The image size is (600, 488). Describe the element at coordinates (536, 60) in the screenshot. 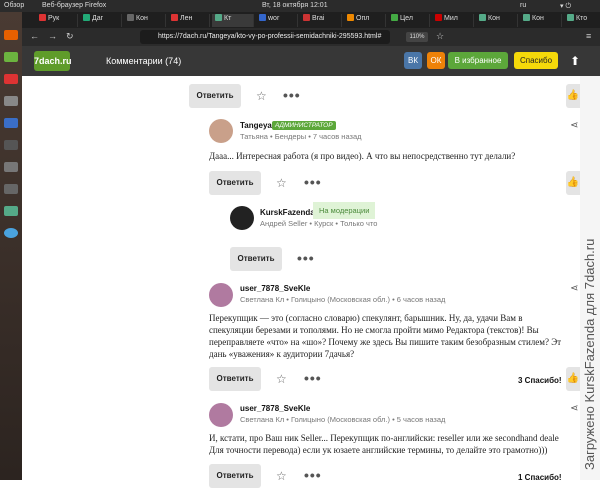

I see `thanks-button: Спасибо` at that location.